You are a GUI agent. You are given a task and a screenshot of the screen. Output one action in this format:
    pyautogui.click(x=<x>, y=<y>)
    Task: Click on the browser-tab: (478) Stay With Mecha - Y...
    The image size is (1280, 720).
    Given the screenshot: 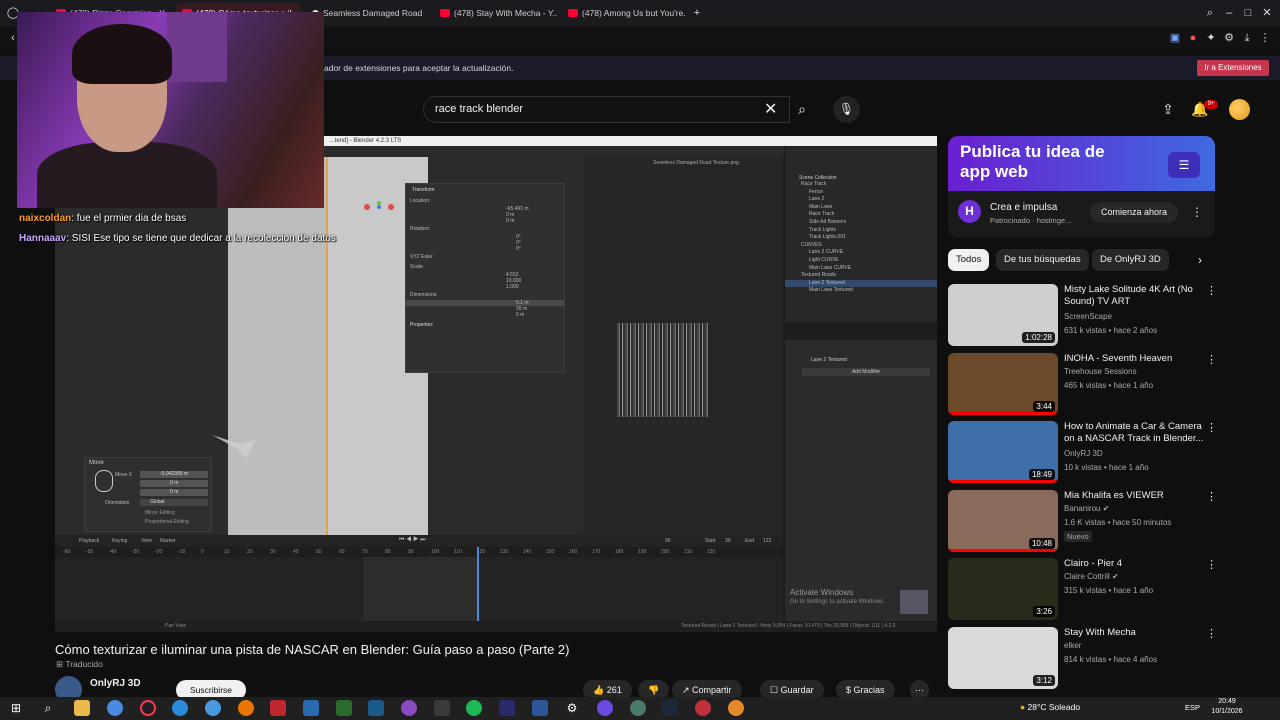 What is the action you would take?
    pyautogui.click(x=496, y=13)
    